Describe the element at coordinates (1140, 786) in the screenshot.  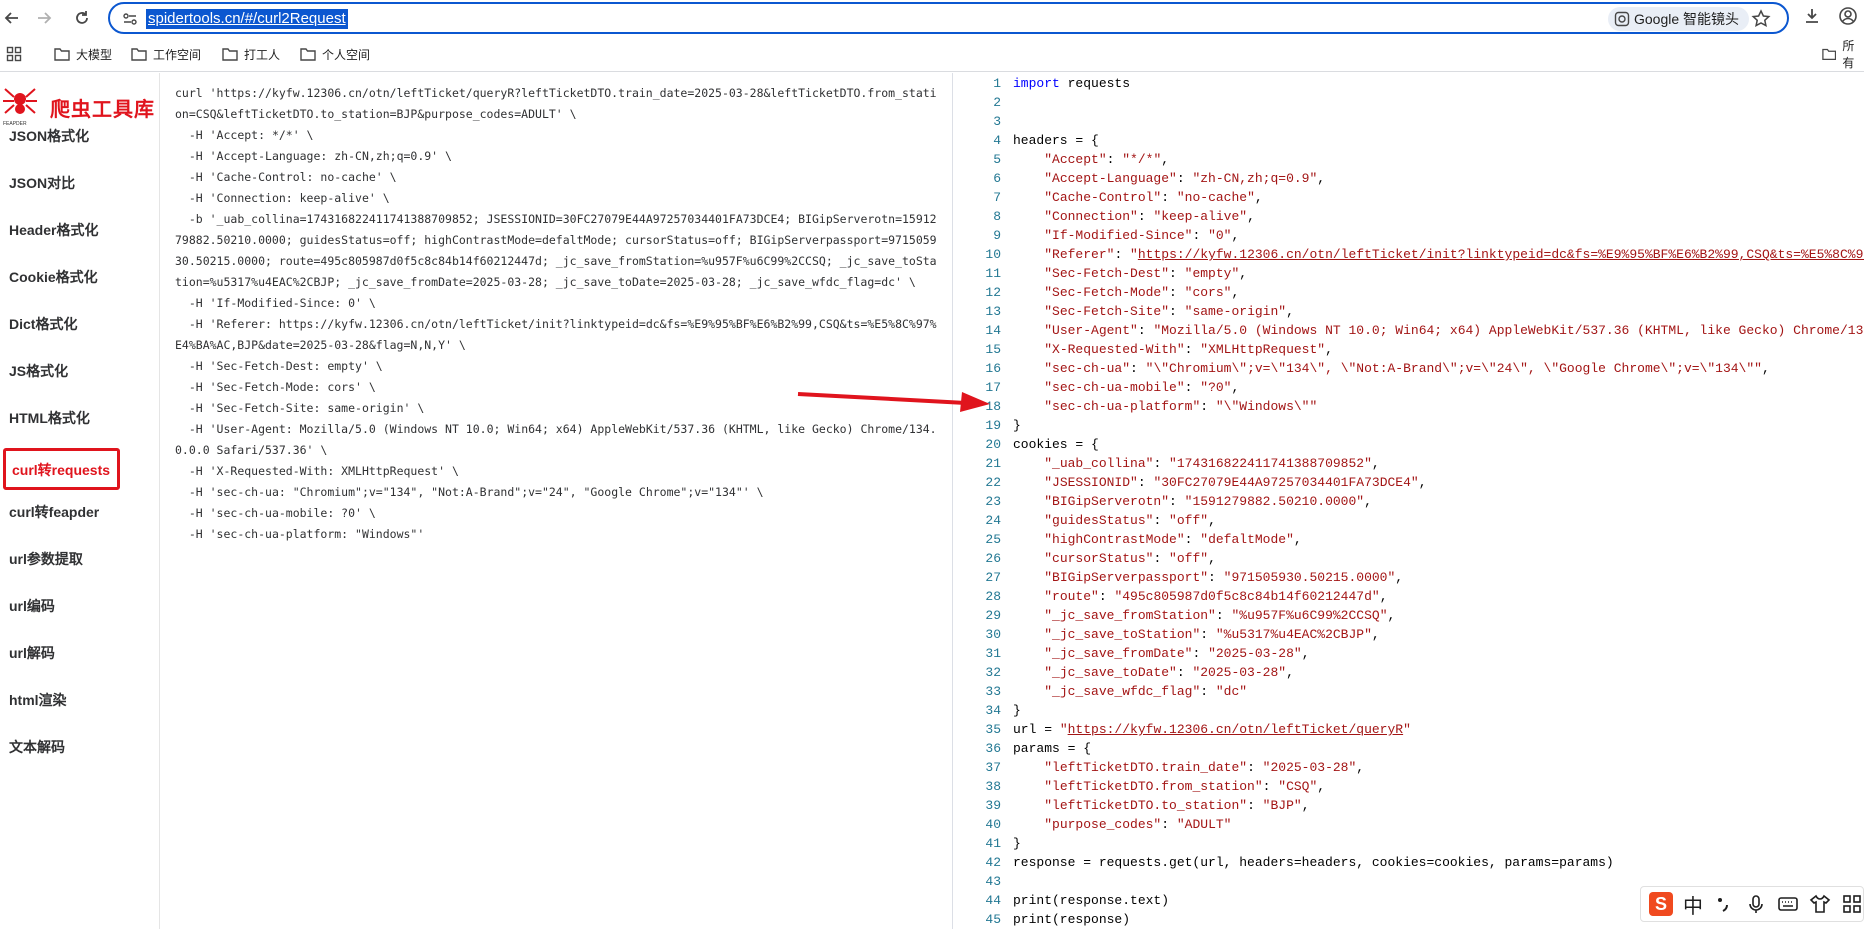
I see `code-line: 38 "leftTicketDTO.from_station": "CSQ",` at that location.